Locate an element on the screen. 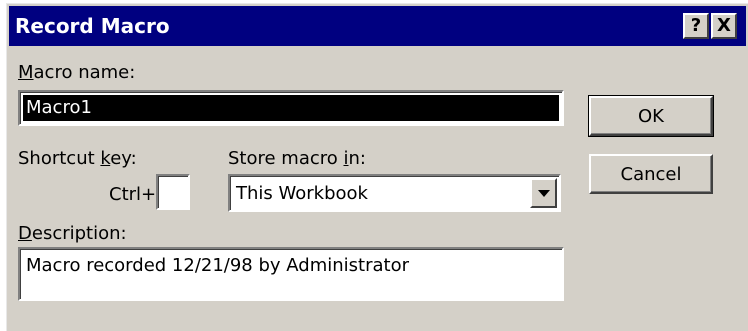 The height and width of the screenshot is (331, 748). macro-name-value: Macro1 is located at coordinates (59, 107).